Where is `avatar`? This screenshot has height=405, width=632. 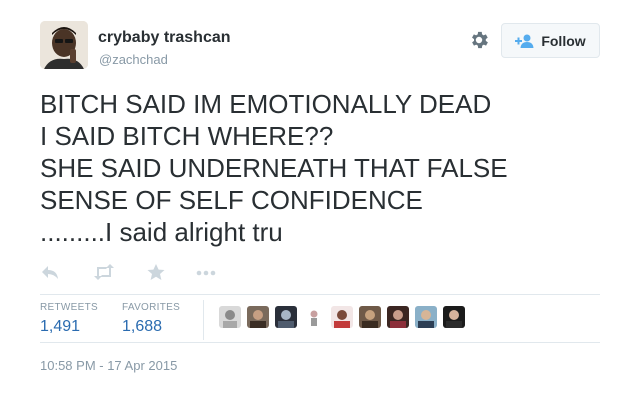 avatar is located at coordinates (64, 45).